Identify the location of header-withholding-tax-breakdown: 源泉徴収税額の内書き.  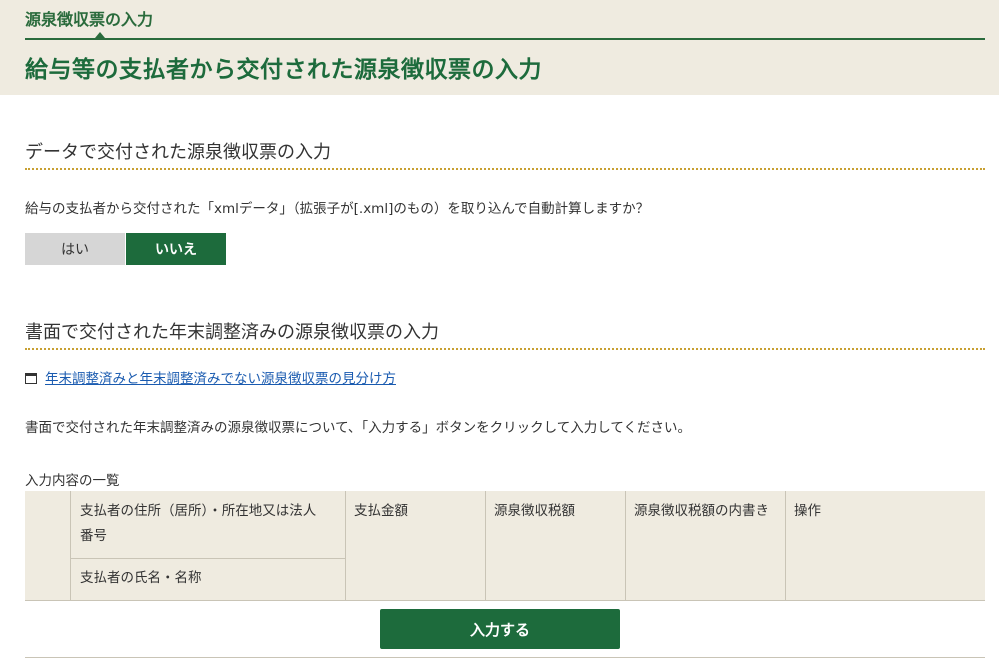
(701, 511).